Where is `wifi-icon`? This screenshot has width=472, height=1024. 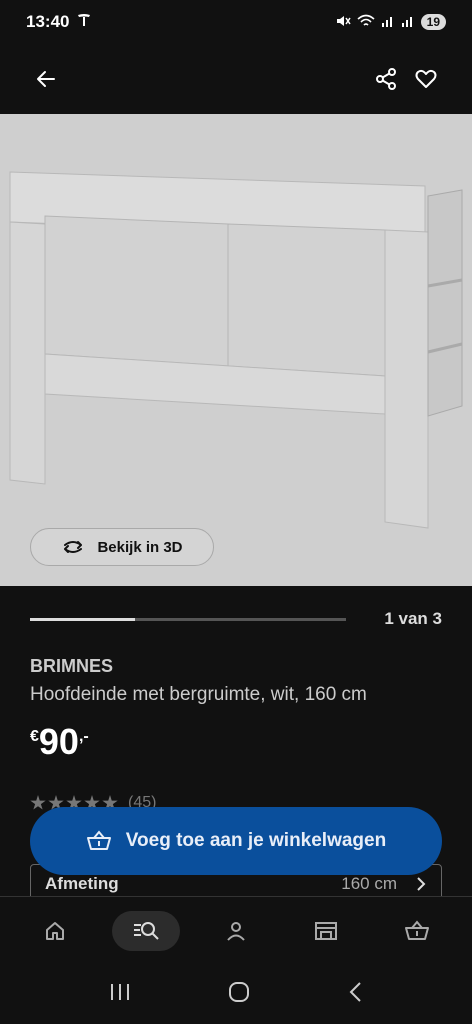 wifi-icon is located at coordinates (366, 22).